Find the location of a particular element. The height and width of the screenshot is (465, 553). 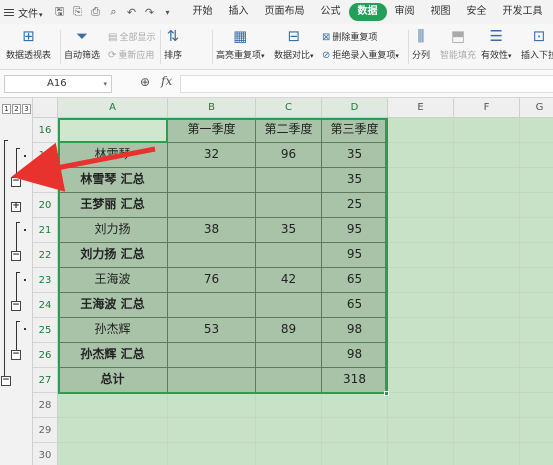

cell-a25: 孙杰辉 is located at coordinates (113, 330).